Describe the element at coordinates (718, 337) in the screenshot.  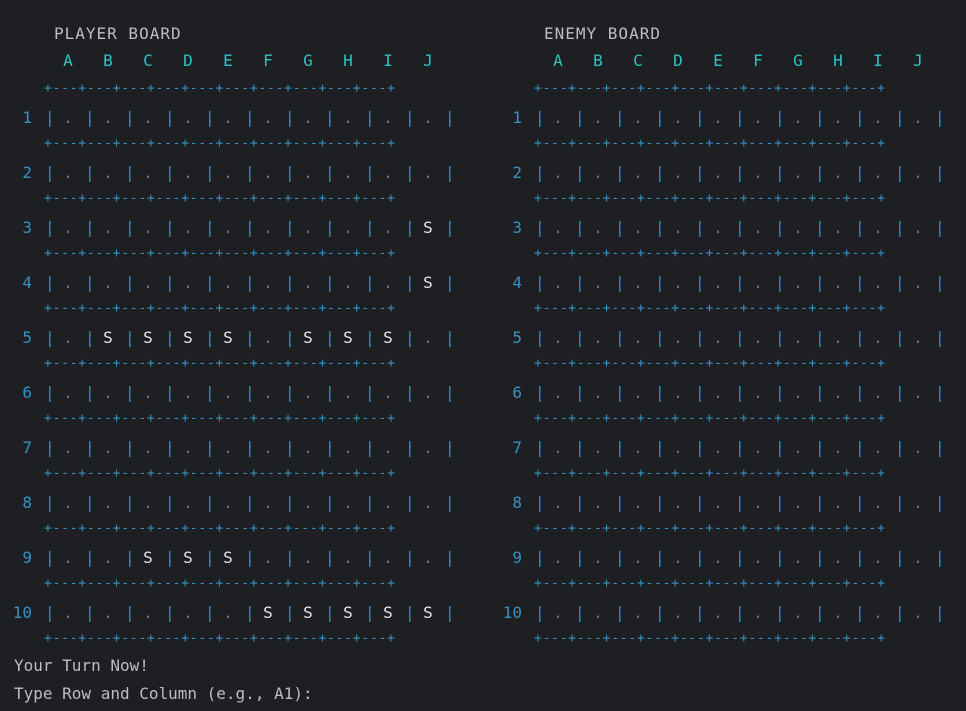
I see `grid-cell-e5: .` at that location.